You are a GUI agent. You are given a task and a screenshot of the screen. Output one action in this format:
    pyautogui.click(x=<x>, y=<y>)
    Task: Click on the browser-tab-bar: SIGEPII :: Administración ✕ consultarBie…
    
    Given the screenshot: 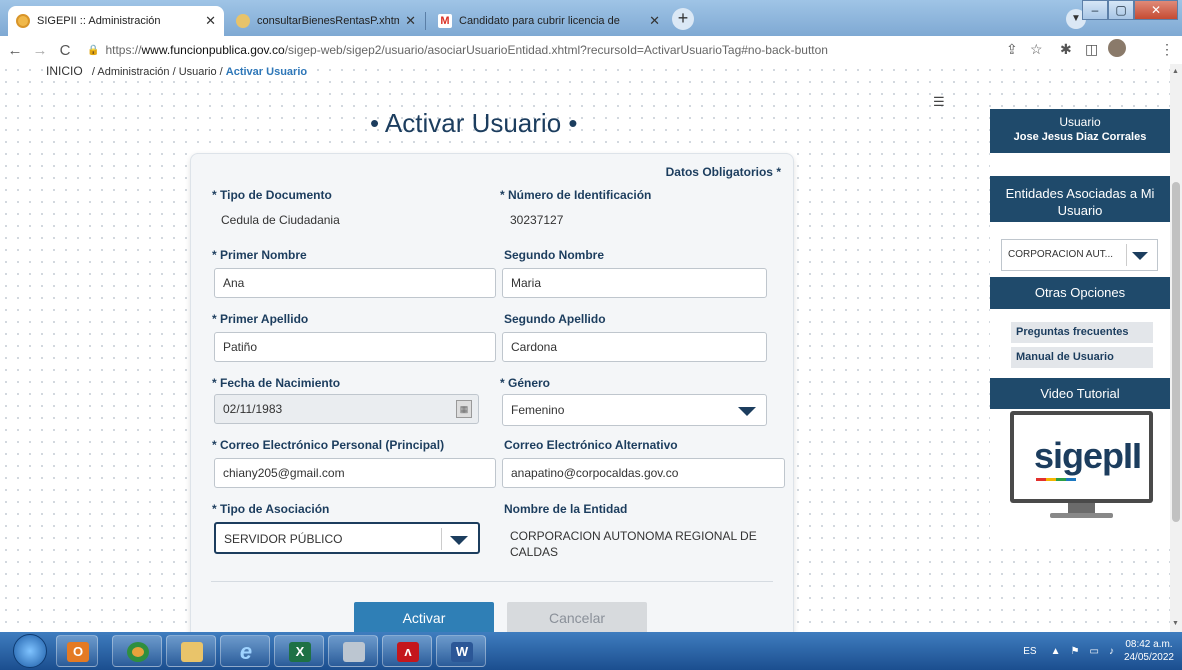 What is the action you would take?
    pyautogui.click(x=591, y=18)
    